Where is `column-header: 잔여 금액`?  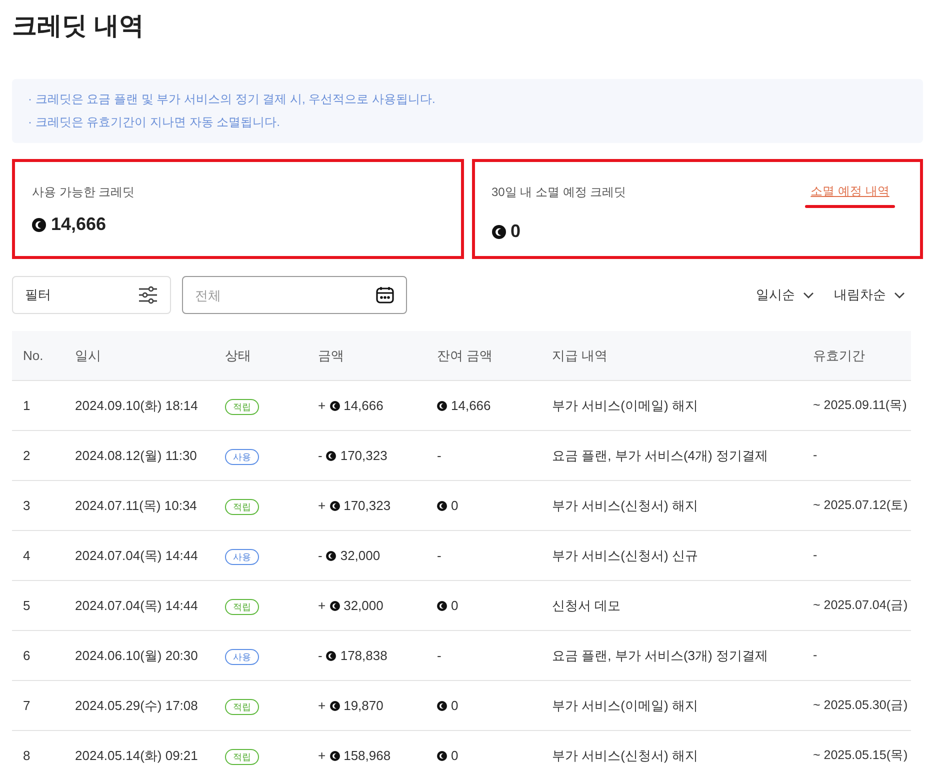
column-header: 잔여 금액 is located at coordinates (465, 355).